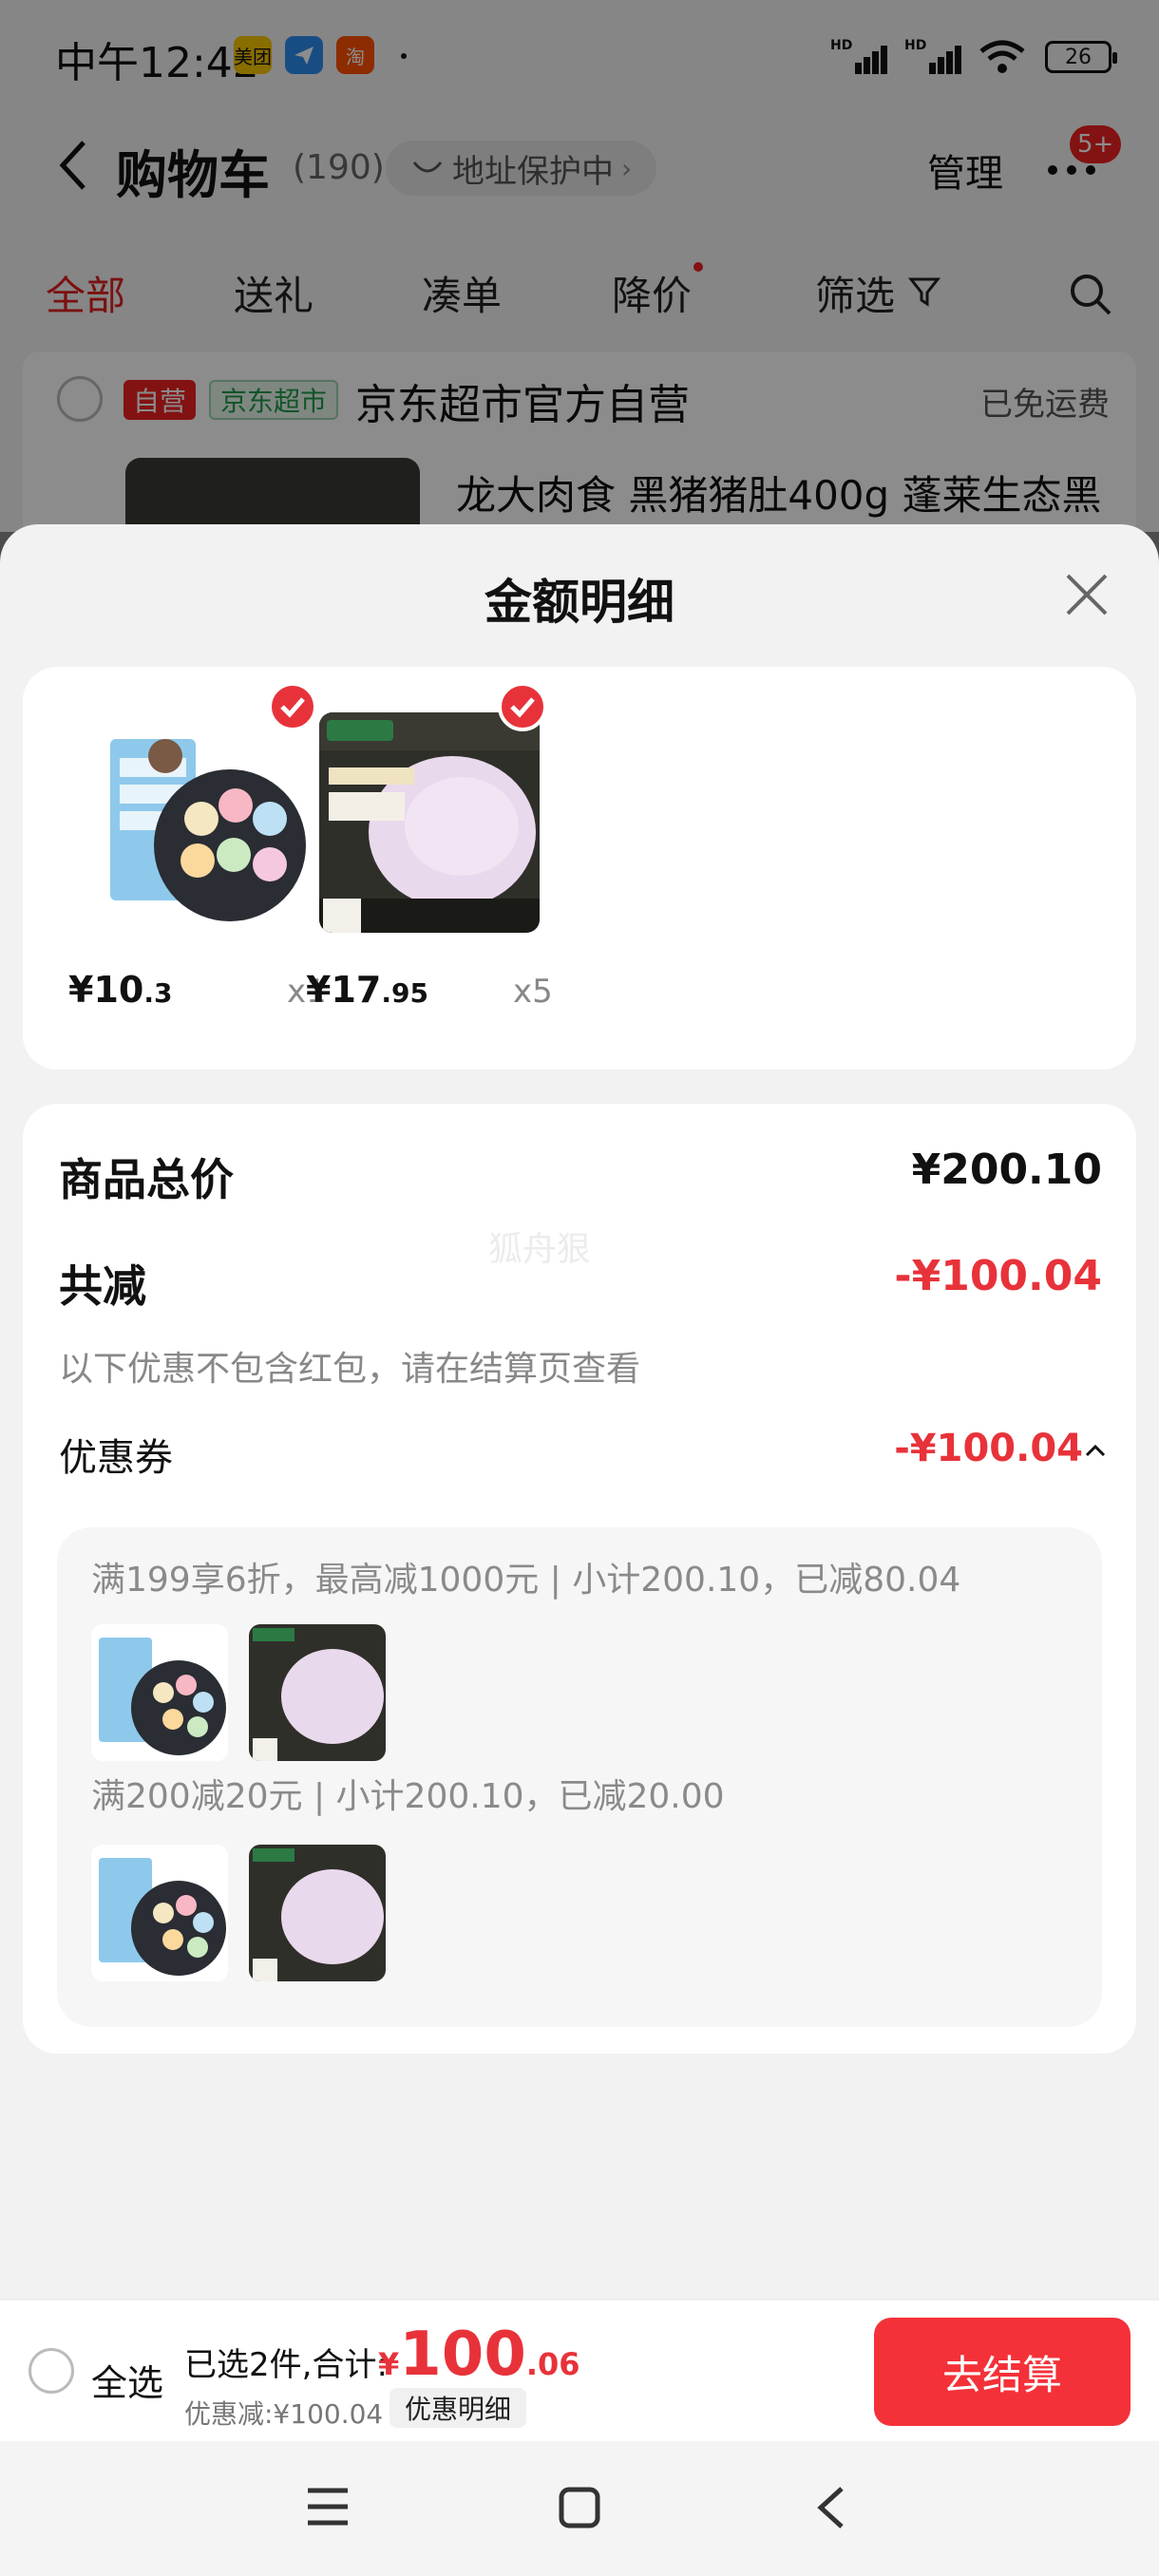 This screenshot has width=1159, height=2576. I want to click on checkout-total: ¥100.06, so click(479, 2355).